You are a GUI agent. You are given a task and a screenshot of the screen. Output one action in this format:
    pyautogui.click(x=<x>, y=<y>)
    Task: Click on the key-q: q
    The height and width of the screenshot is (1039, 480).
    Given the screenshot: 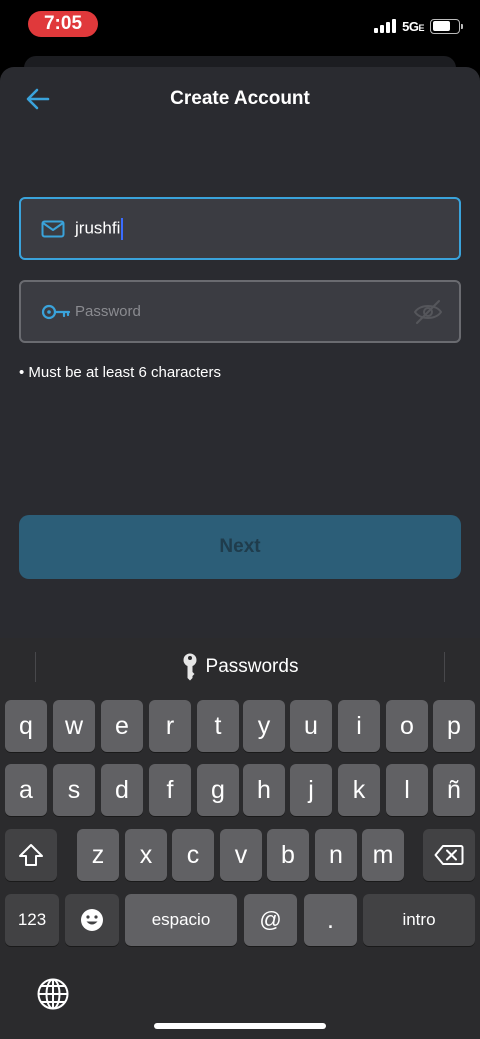 What is the action you would take?
    pyautogui.click(x=26, y=726)
    